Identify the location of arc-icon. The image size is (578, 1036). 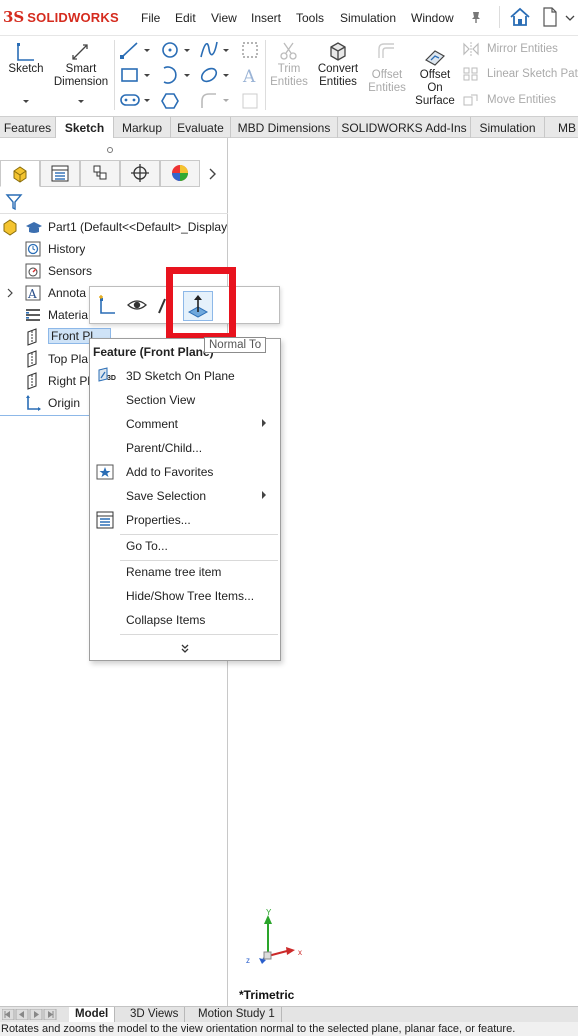
(170, 75).